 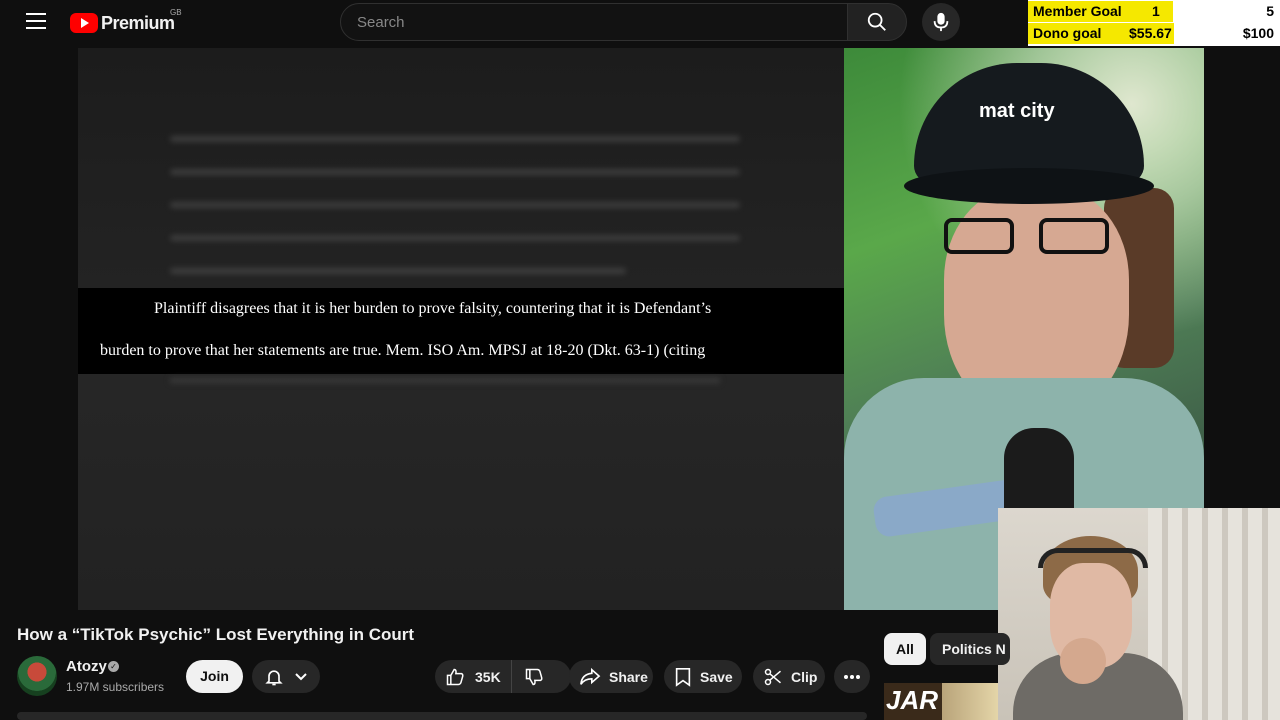 I want to click on share-button: Share, so click(x=611, y=676).